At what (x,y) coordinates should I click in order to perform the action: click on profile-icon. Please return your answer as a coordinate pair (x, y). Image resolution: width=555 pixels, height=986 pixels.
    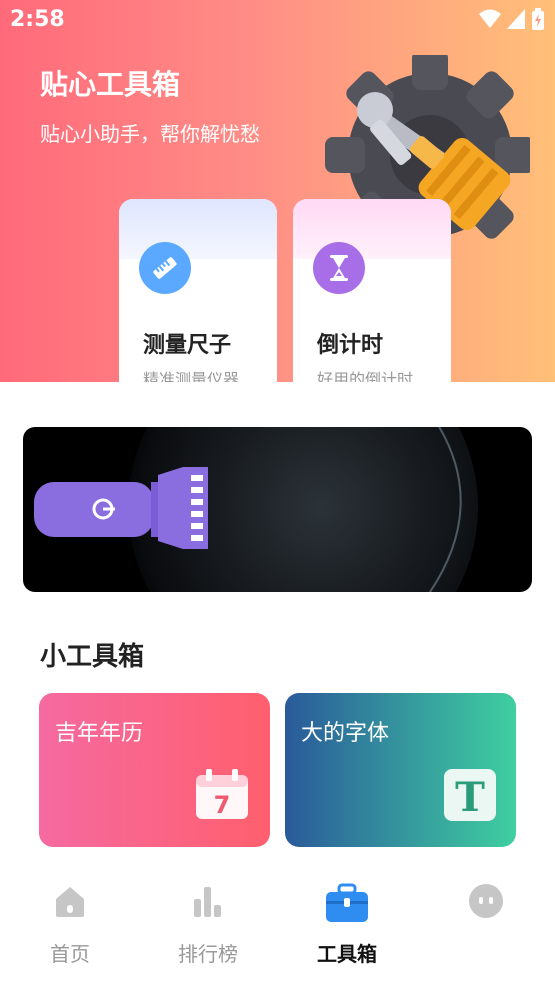
    Looking at the image, I should click on (486, 903).